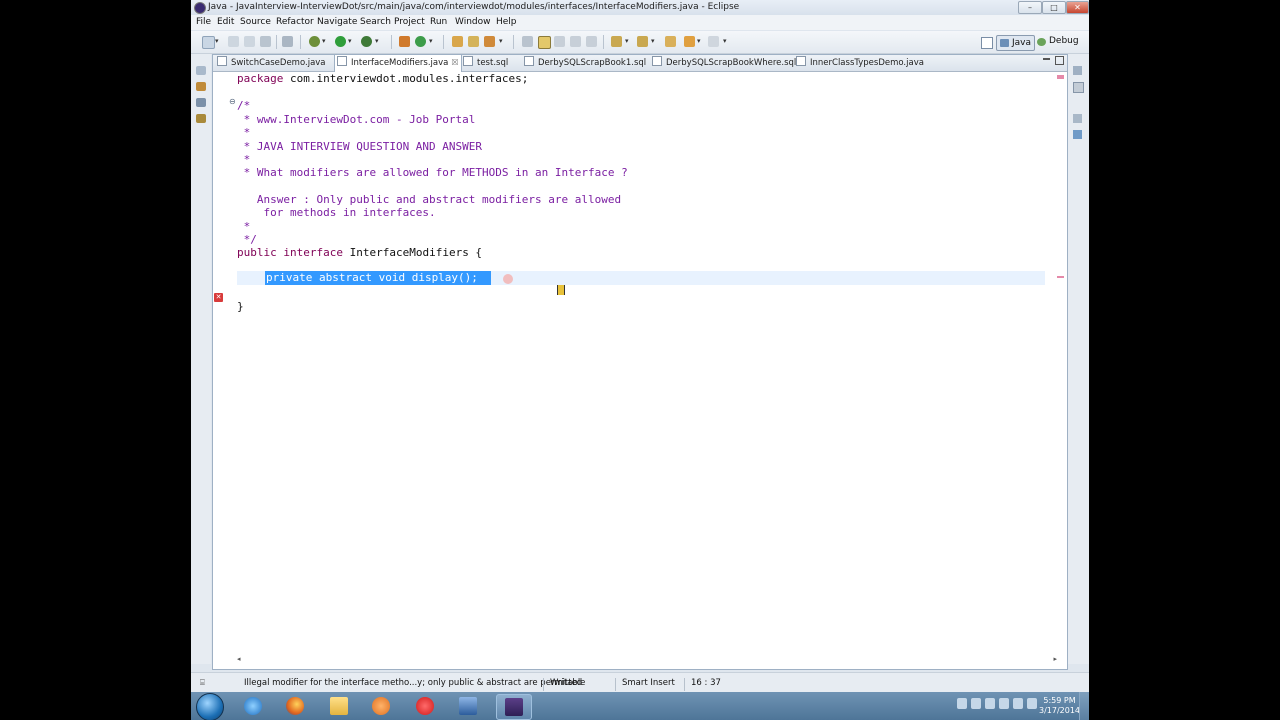 The height and width of the screenshot is (720, 1280). What do you see at coordinates (1059, 706) in the screenshot?
I see `taskbar-clock: 5:59 PM 3/17/2014` at bounding box center [1059, 706].